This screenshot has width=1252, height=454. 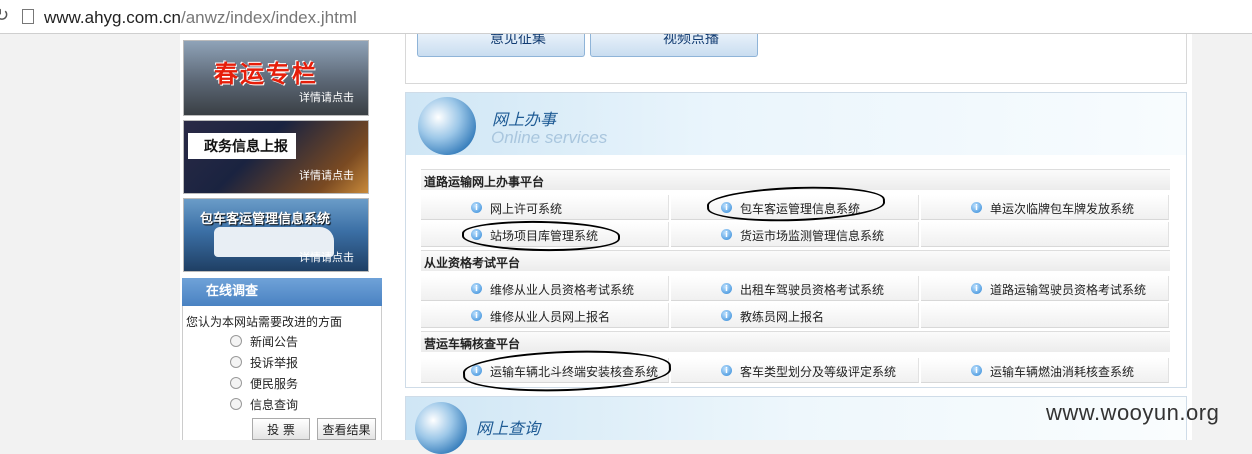 What do you see at coordinates (545, 207) in the screenshot?
I see `service-link: i 网上许可系统` at bounding box center [545, 207].